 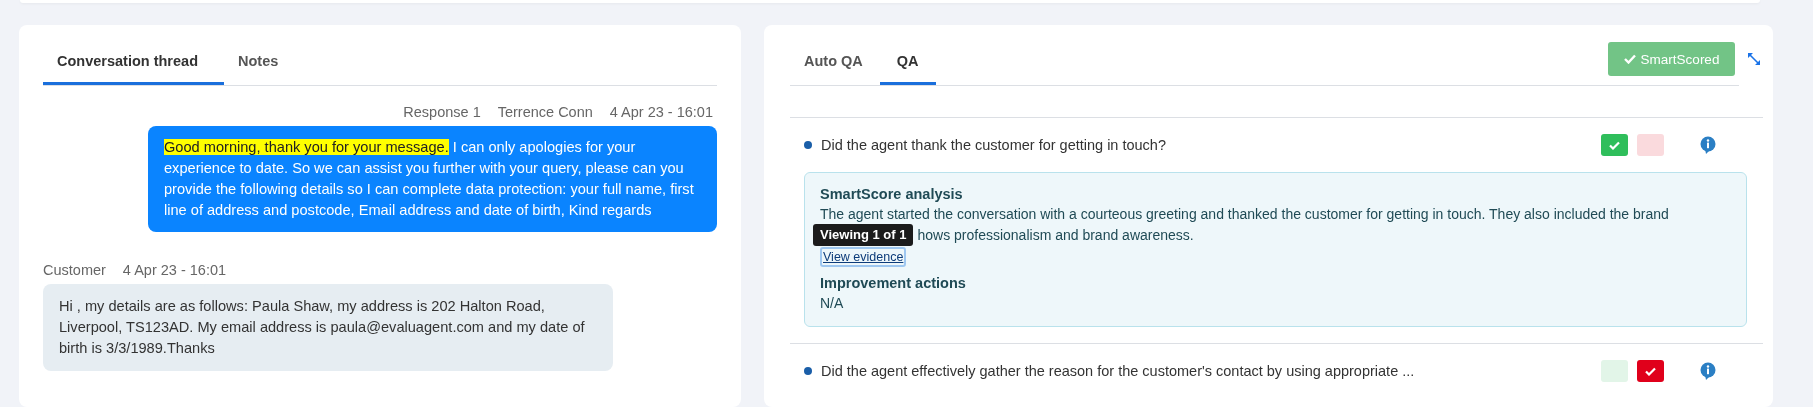 What do you see at coordinates (432, 179) in the screenshot?
I see `message-bubble: Good morning, thank you for your message. I can only apologies for your experience to date. So we can assist you further with your query, please can you provide the following details so I can complete data protection: your full name, first line of address and postcode, Email address and date of birth, Kind regards` at bounding box center [432, 179].